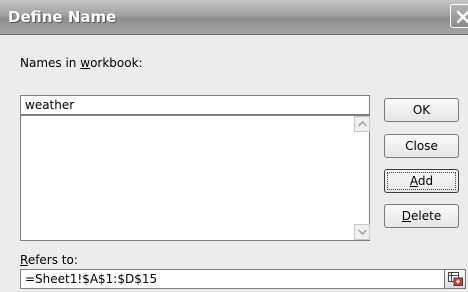  Describe the element at coordinates (421, 146) in the screenshot. I see `close-button: Close` at that location.